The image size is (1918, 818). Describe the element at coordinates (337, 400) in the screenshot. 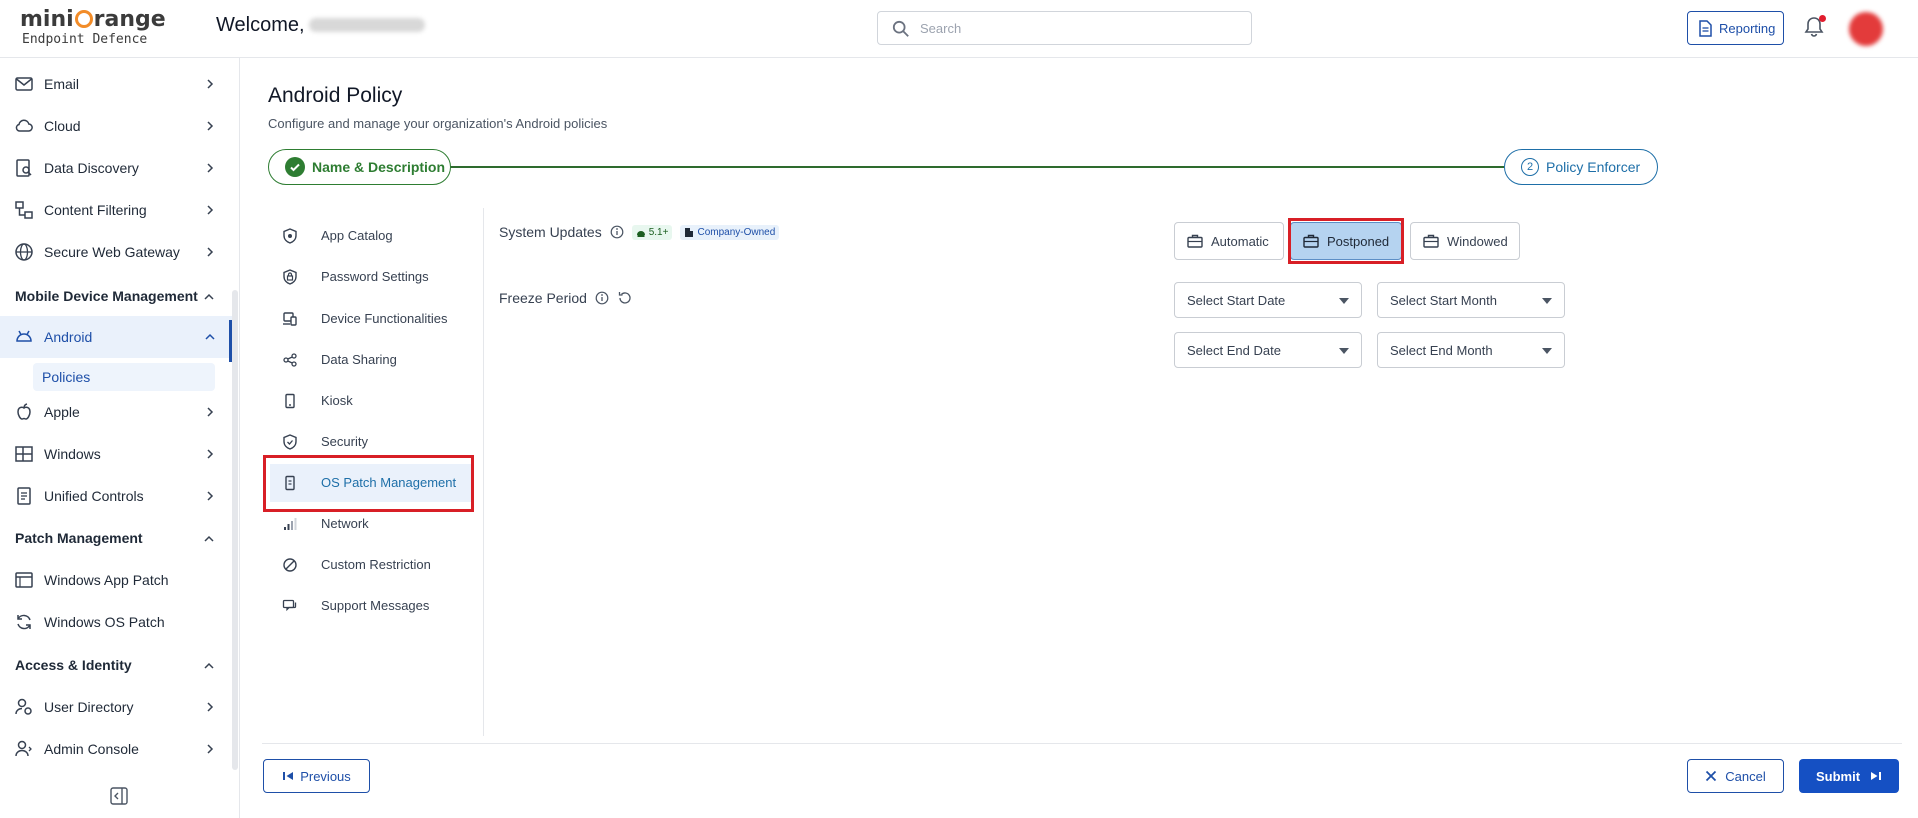

I see `policy-nav-label: Kiosk` at that location.